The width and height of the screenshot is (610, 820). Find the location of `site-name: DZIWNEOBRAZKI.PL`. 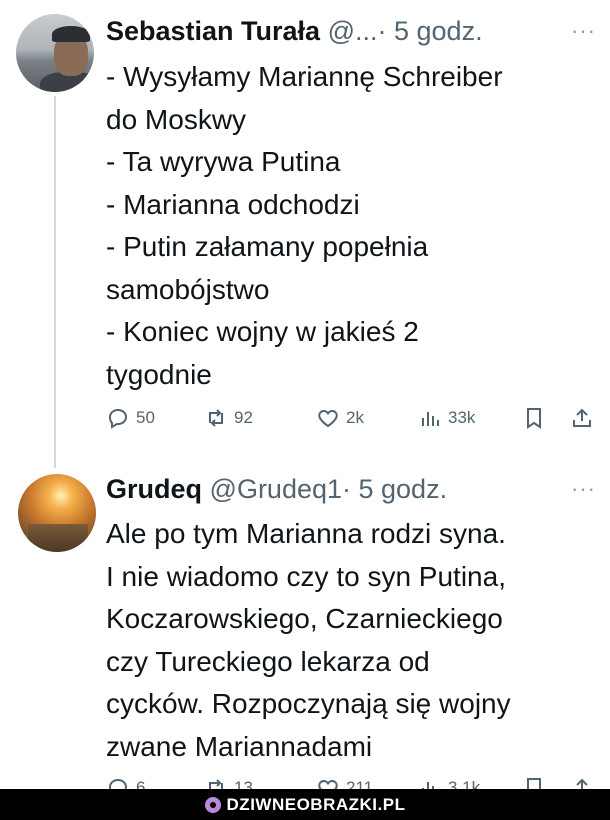

site-name: DZIWNEOBRAZKI.PL is located at coordinates (316, 804).